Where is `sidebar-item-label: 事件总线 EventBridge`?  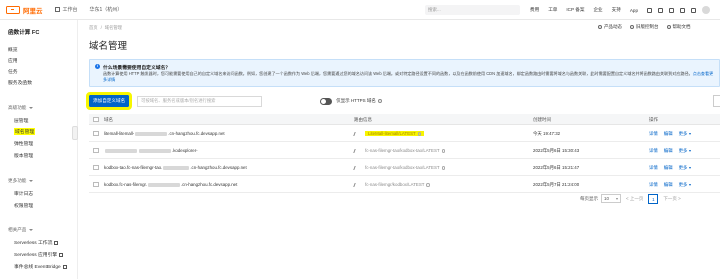
sidebar-item-label: 事件总线 EventBridge is located at coordinates (37, 267).